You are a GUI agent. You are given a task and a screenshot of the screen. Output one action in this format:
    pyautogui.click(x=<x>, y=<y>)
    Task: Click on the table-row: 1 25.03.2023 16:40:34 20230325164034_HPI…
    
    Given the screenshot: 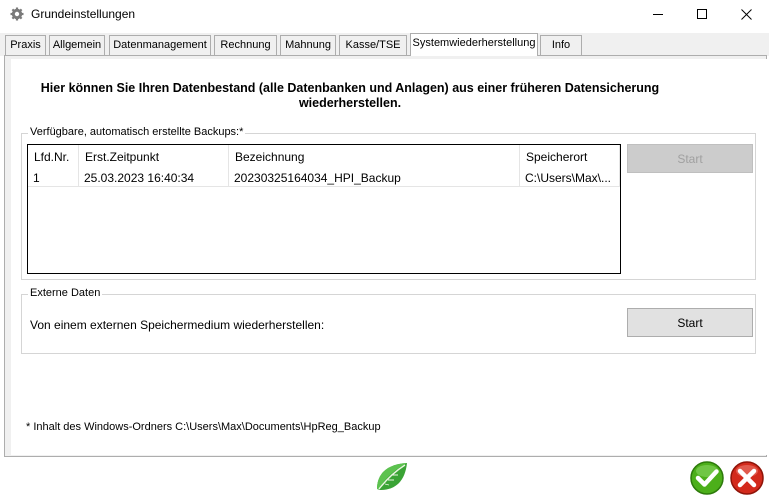 What is the action you would take?
    pyautogui.click(x=324, y=176)
    